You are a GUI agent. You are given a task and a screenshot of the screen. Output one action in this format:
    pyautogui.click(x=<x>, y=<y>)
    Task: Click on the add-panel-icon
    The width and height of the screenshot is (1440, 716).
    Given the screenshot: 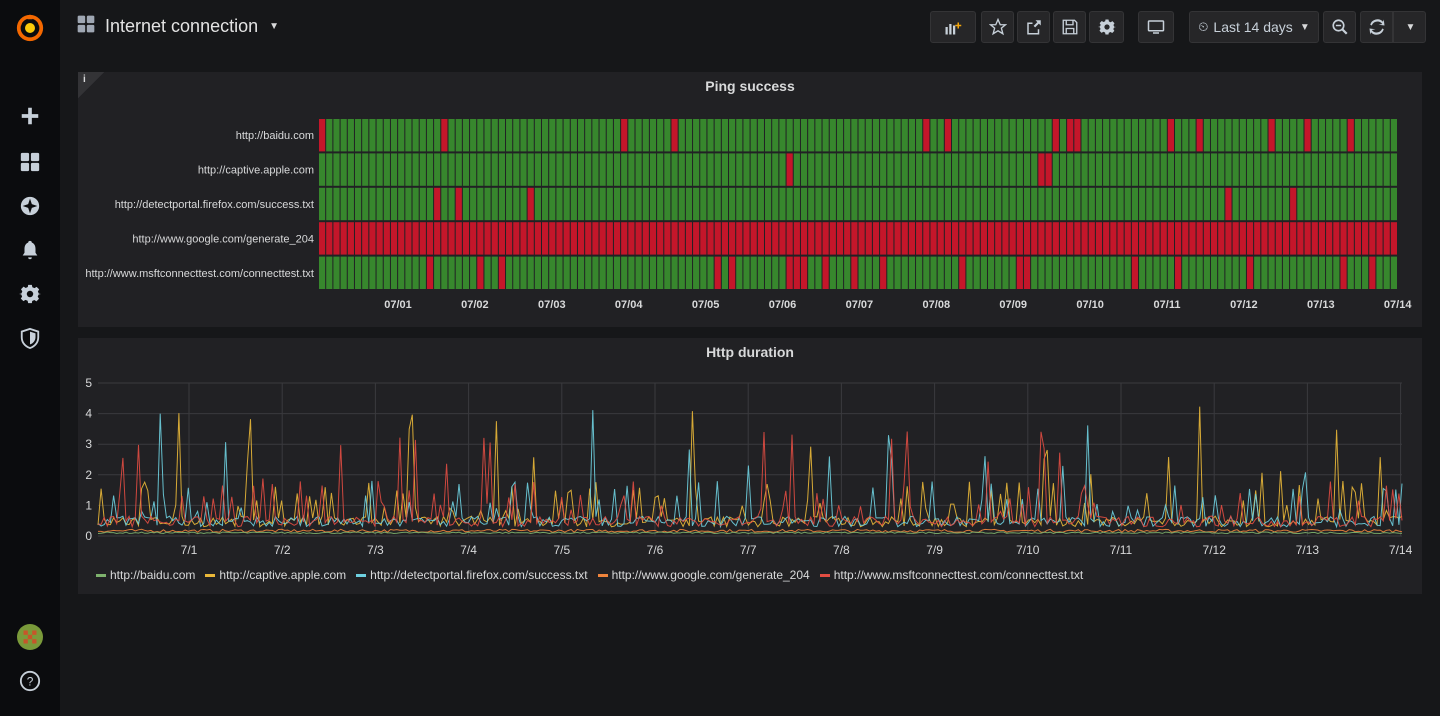 What is the action you would take?
    pyautogui.click(x=953, y=28)
    